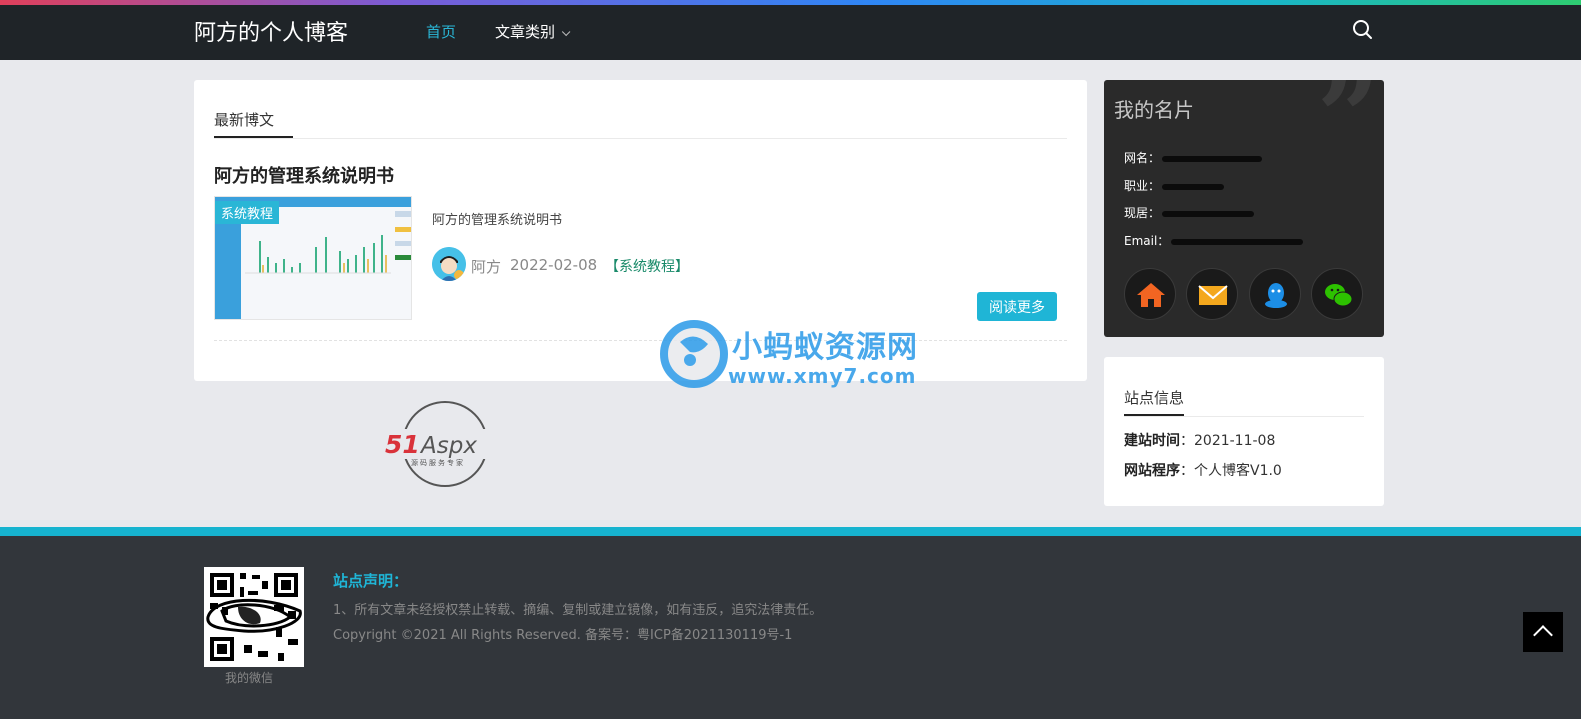 The image size is (1581, 719). I want to click on qq-icon, so click(1275, 294).